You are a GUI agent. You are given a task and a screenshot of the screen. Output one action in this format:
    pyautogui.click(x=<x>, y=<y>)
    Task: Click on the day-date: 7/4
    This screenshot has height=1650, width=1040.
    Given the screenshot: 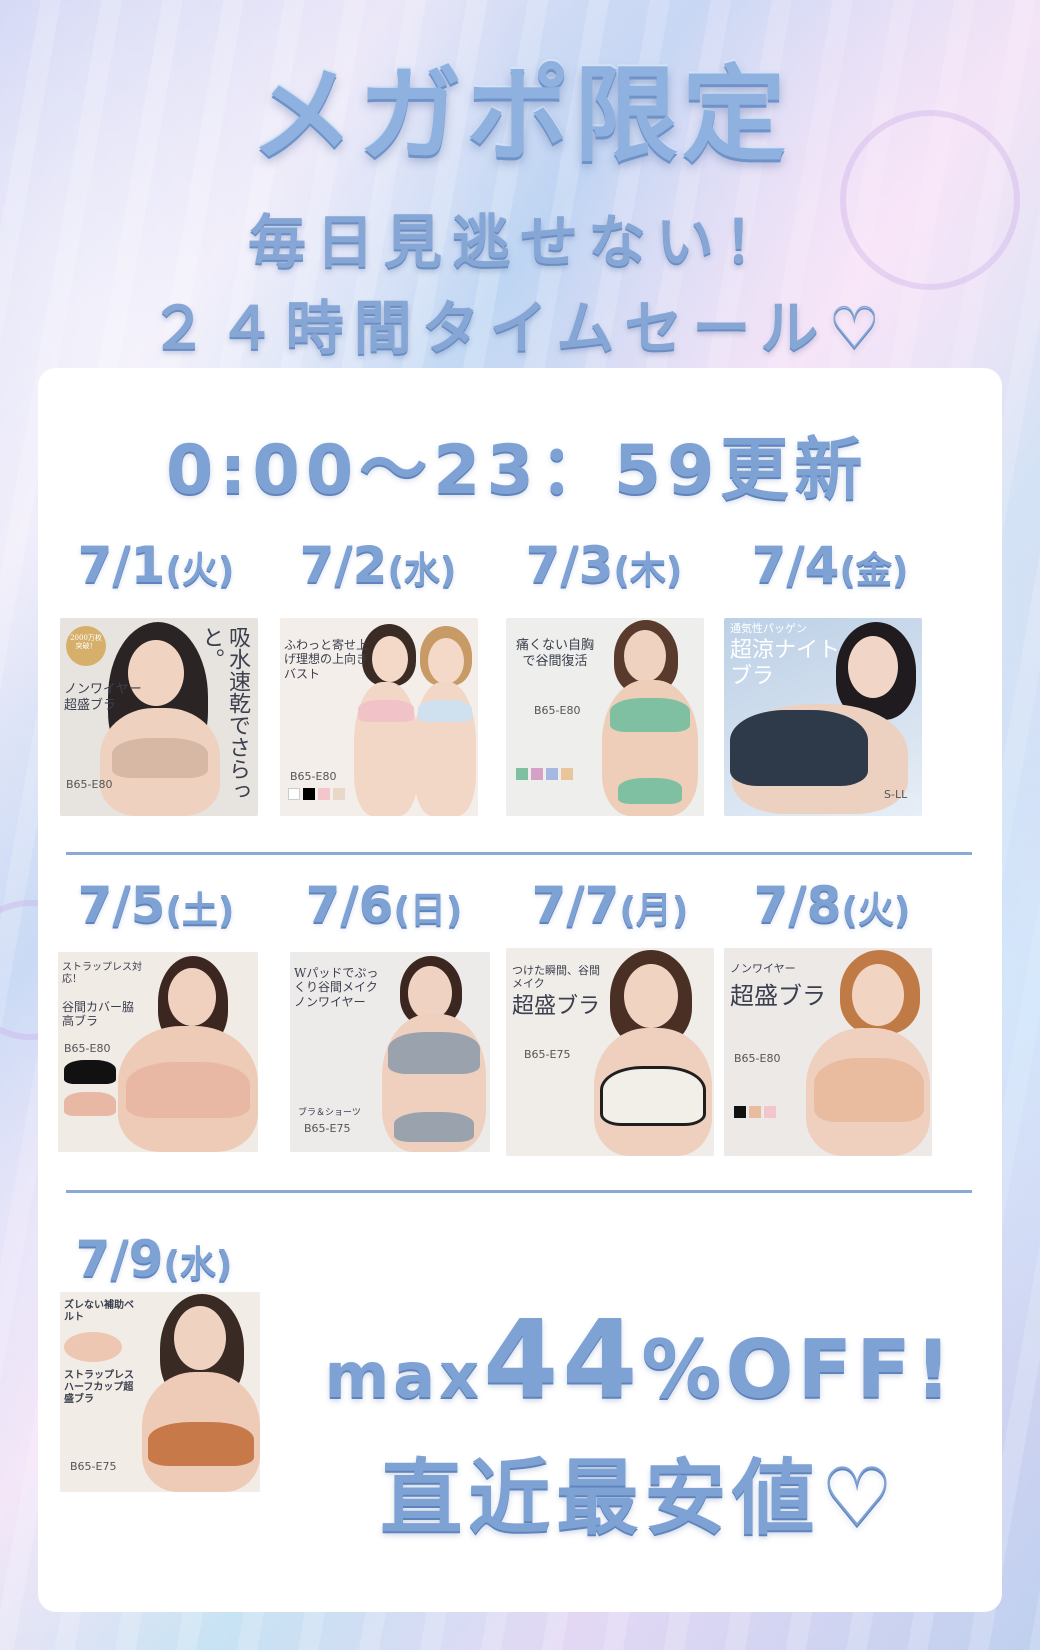 What is the action you would take?
    pyautogui.click(x=795, y=565)
    